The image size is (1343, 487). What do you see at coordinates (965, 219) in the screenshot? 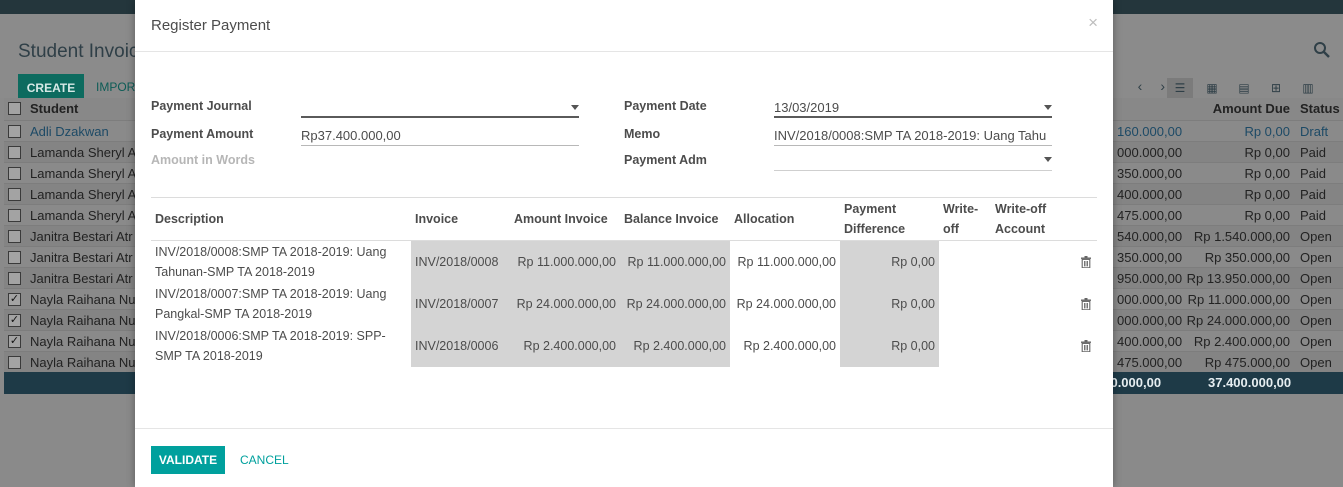
I see `column-write-off: Write-off` at bounding box center [965, 219].